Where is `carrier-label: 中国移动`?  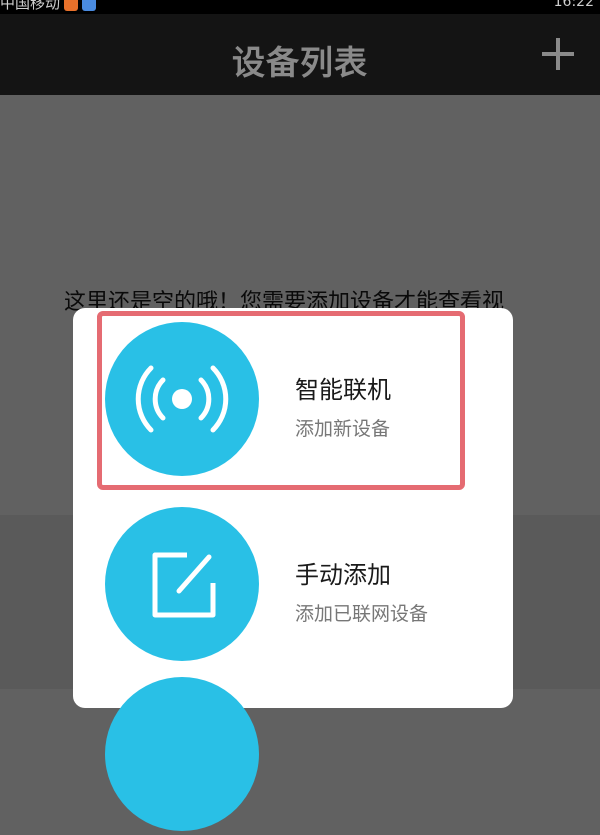 carrier-label: 中国移动 is located at coordinates (30, 6).